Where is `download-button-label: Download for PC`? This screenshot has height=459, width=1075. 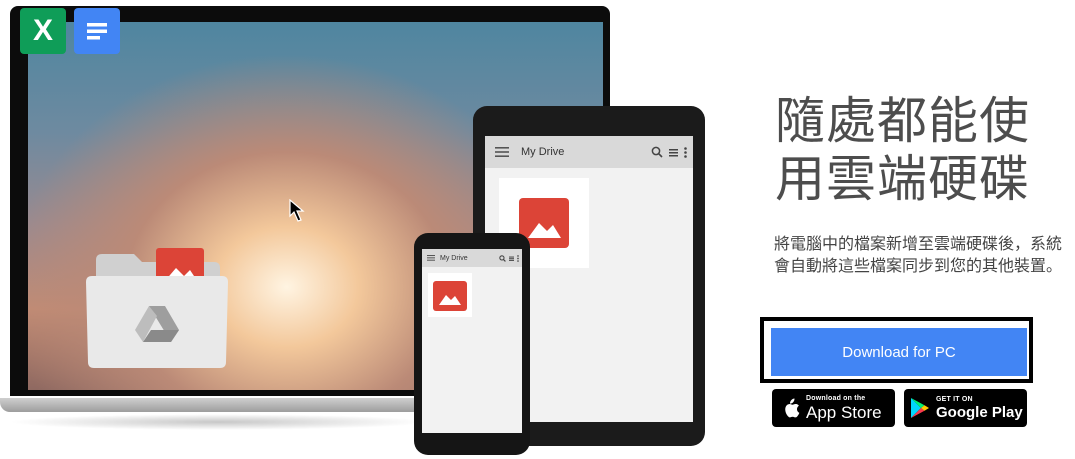
download-button-label: Download for PC is located at coordinates (899, 352).